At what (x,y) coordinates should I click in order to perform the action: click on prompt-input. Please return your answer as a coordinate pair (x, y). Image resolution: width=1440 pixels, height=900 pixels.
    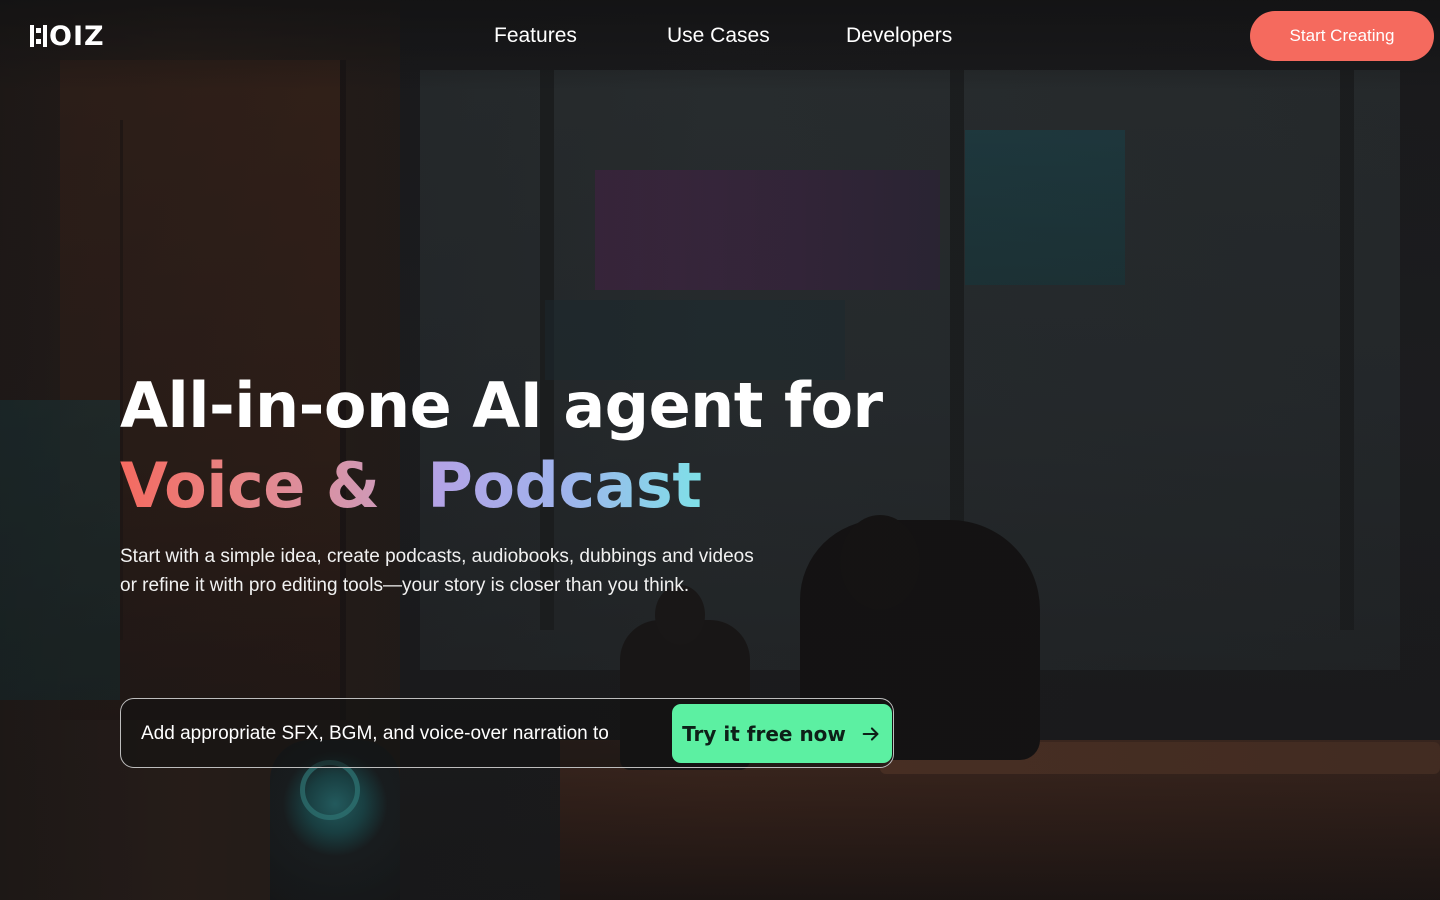
    Looking at the image, I should click on (397, 733).